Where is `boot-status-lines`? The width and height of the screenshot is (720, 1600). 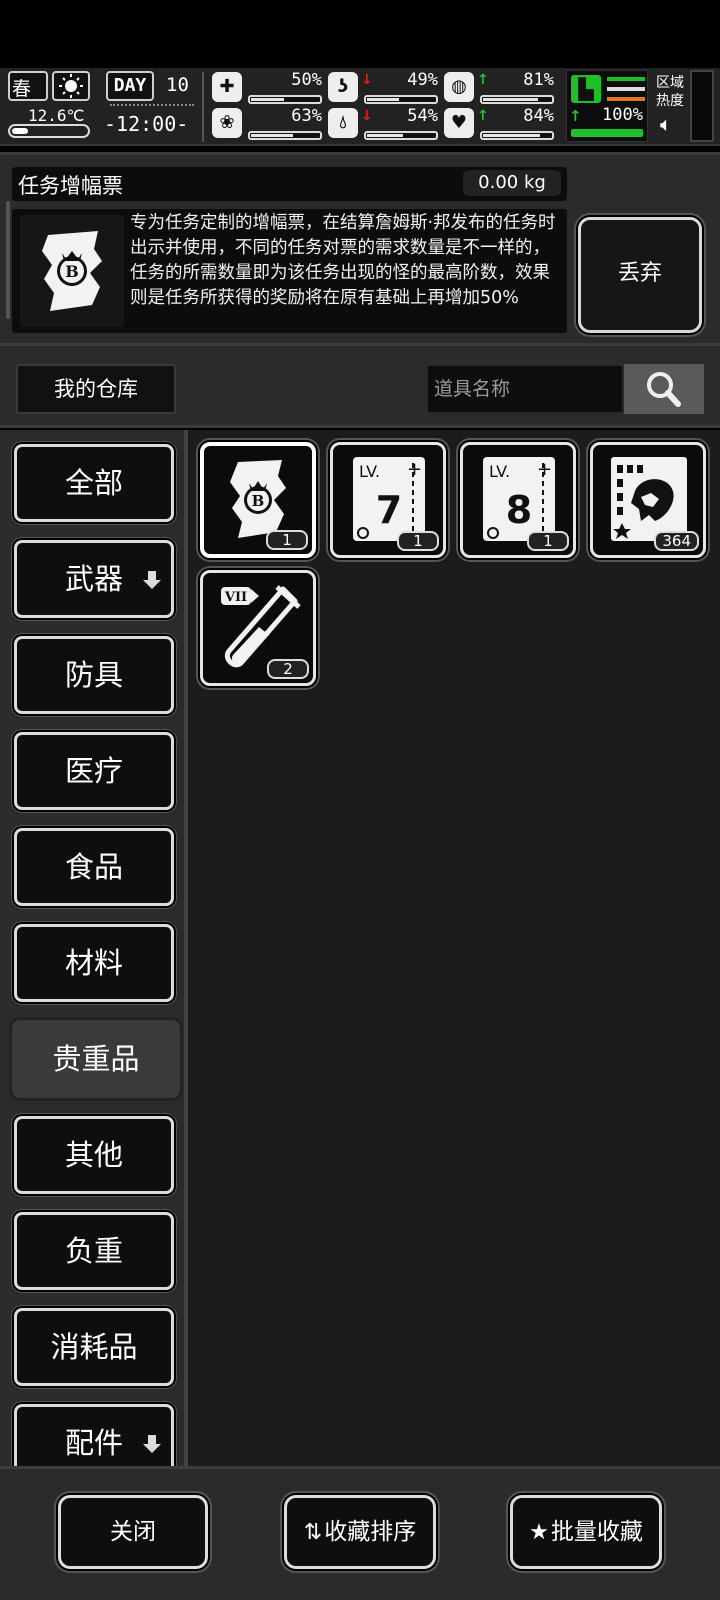
boot-status-lines is located at coordinates (626, 89).